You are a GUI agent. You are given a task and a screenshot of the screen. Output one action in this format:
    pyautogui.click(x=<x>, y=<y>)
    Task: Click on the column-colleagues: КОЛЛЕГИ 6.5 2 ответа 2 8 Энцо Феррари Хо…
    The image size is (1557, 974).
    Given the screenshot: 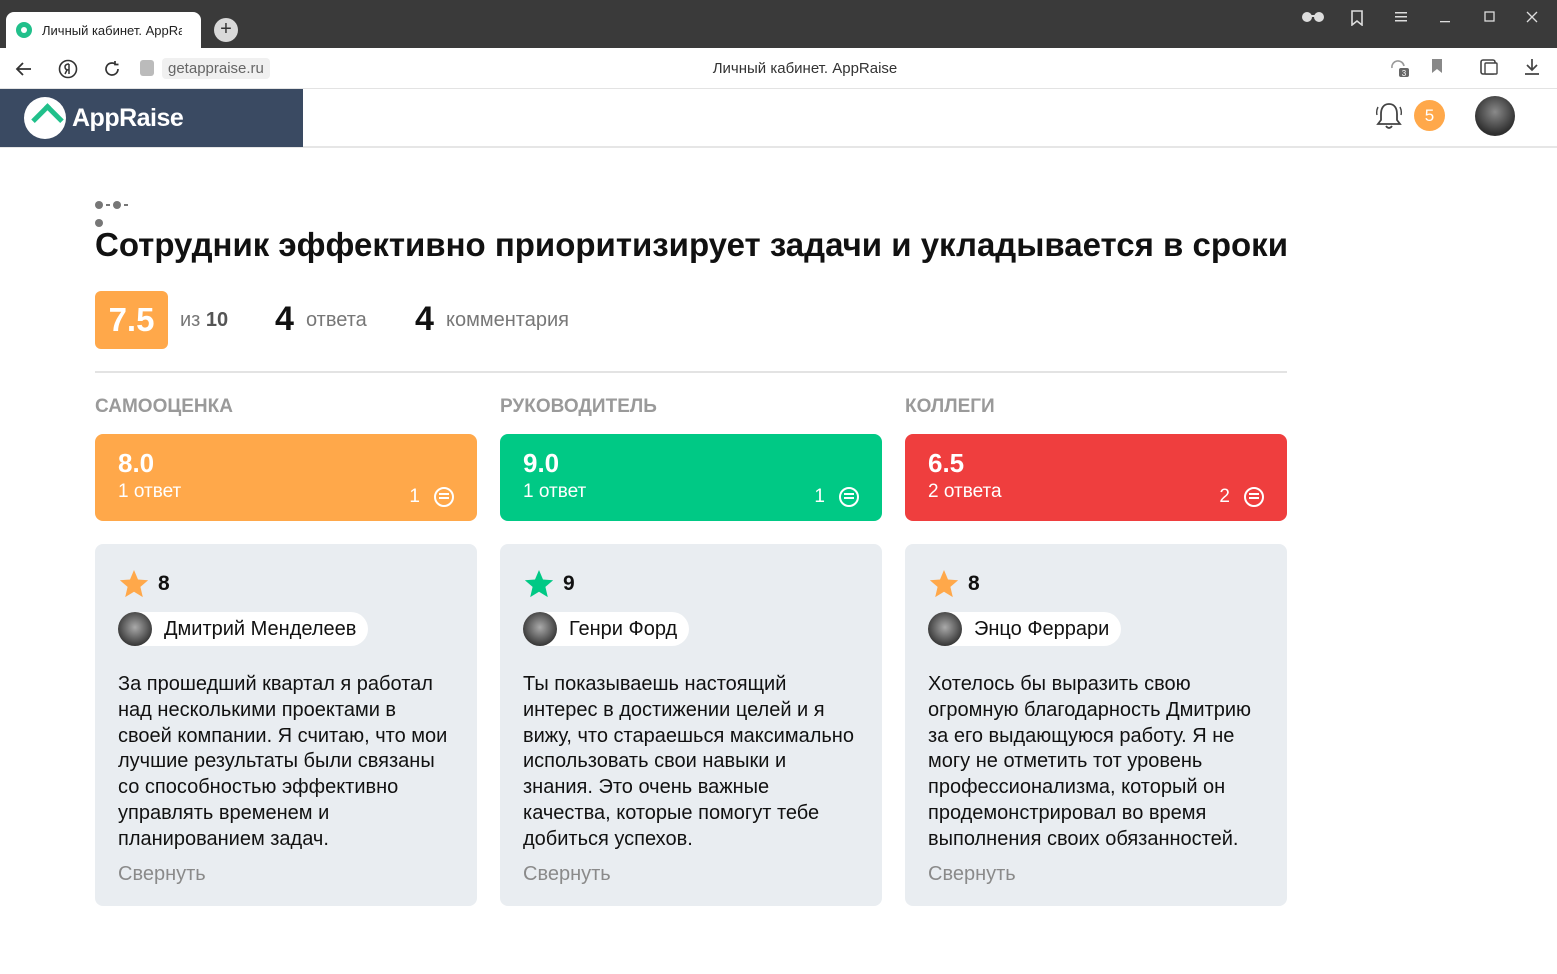 What is the action you would take?
    pyautogui.click(x=1096, y=651)
    